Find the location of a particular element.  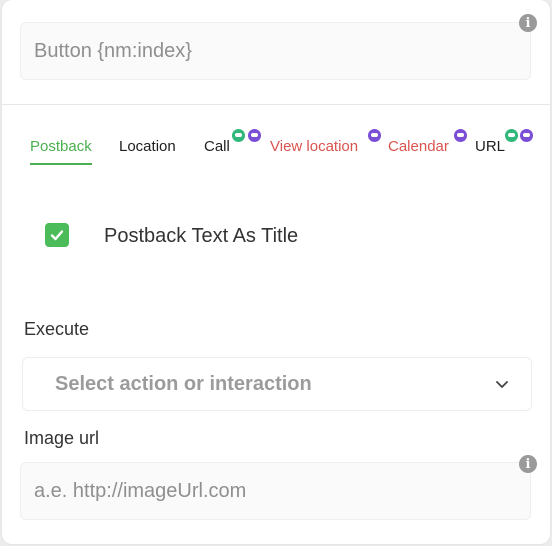

execute-placeholder: Select action or interaction is located at coordinates (183, 383).